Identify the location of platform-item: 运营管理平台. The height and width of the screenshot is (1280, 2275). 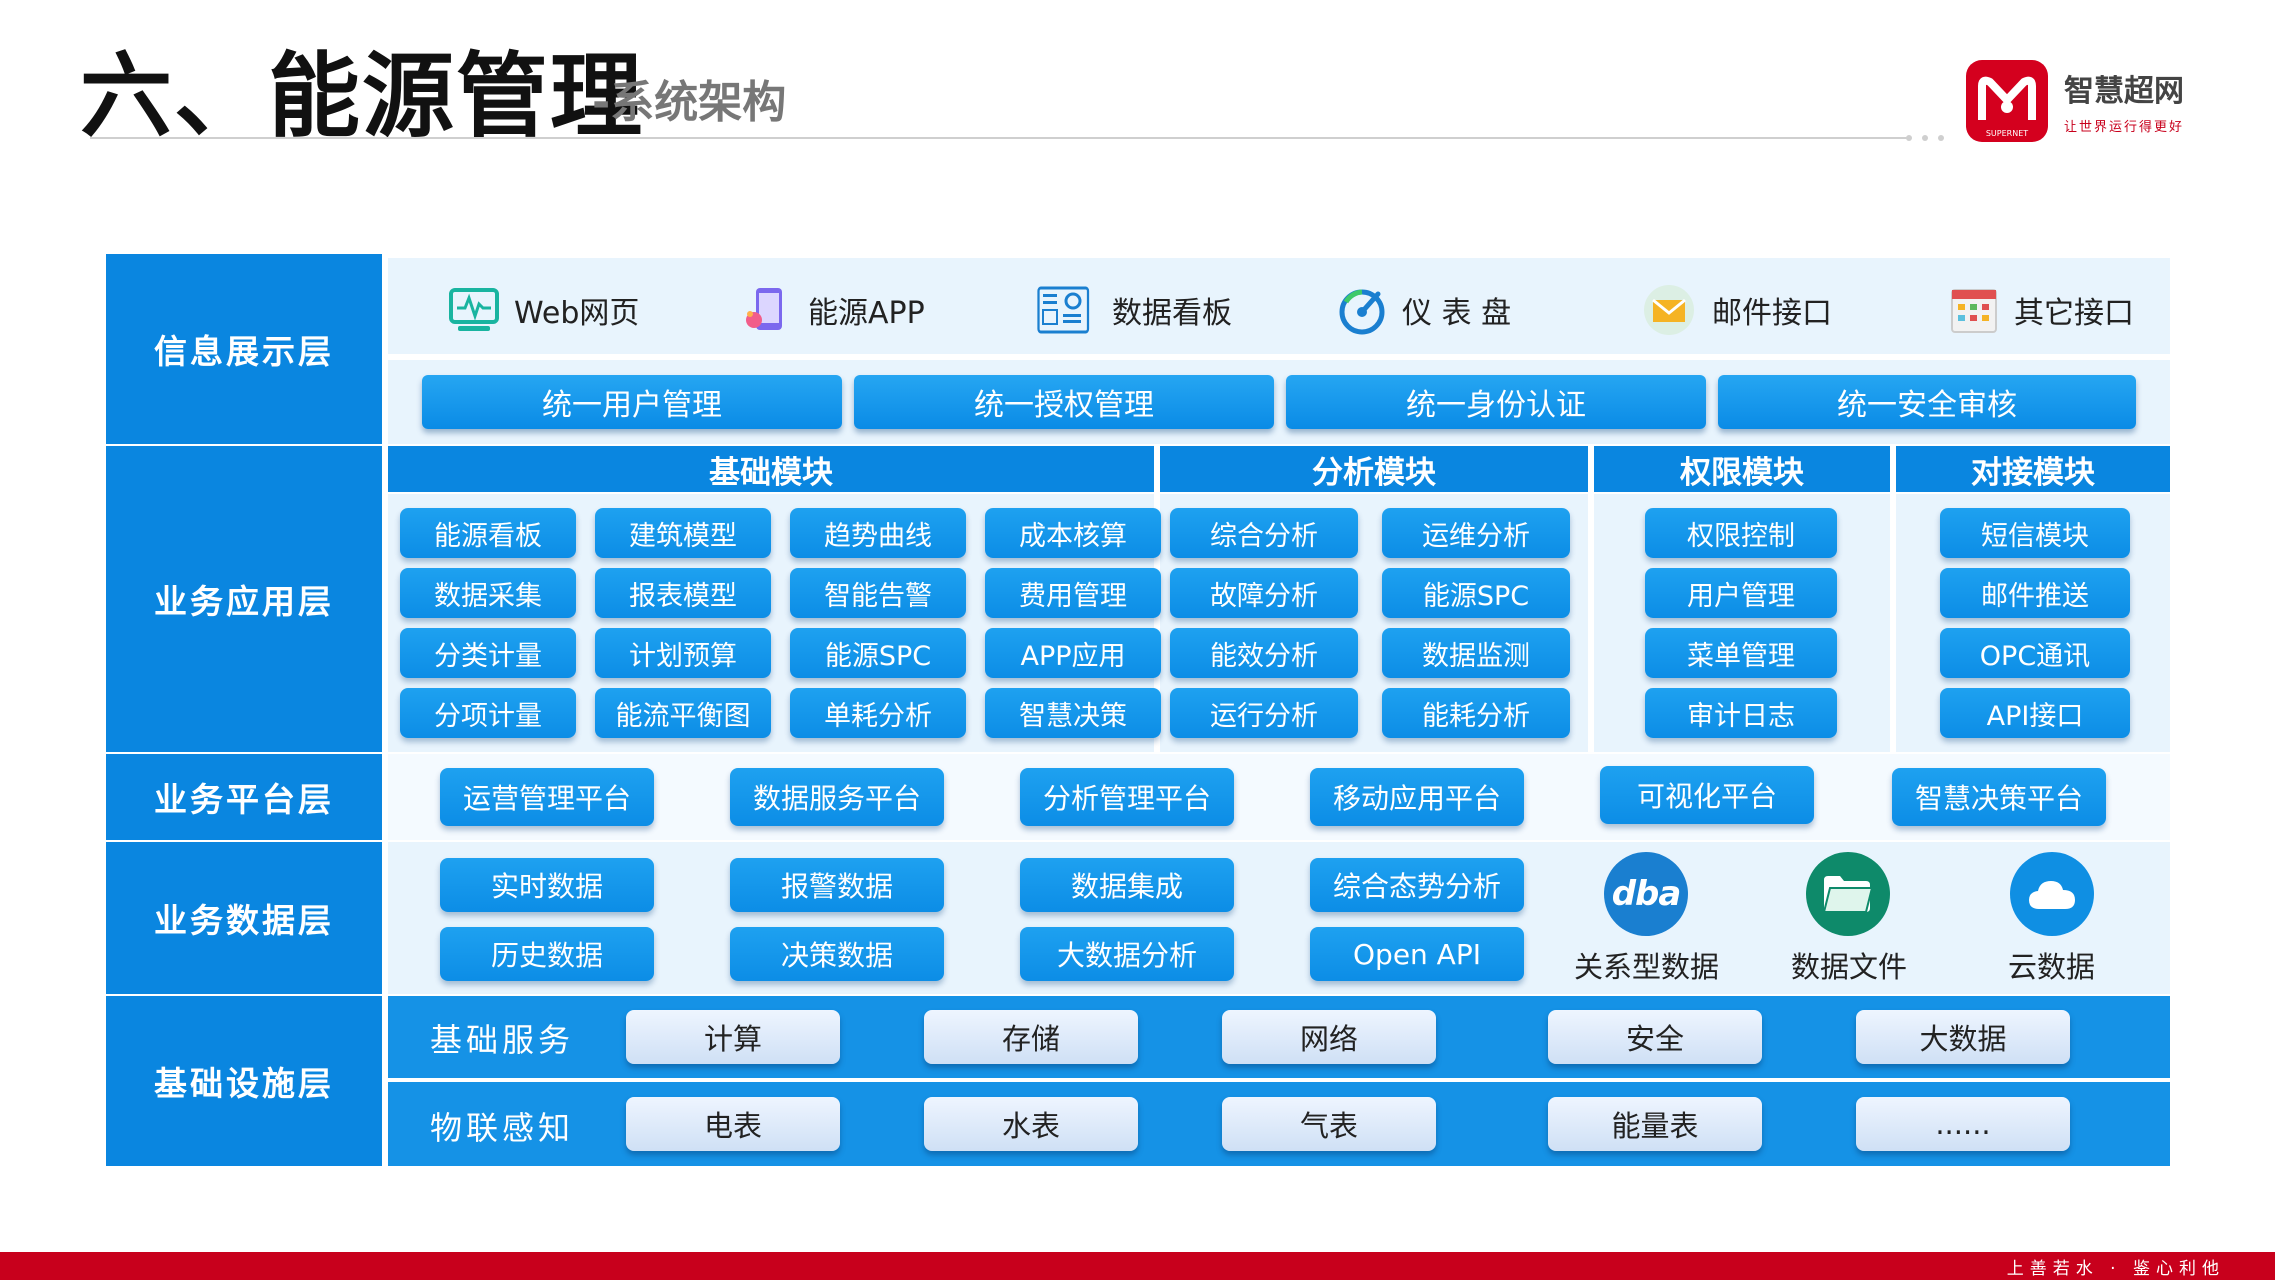
(547, 797).